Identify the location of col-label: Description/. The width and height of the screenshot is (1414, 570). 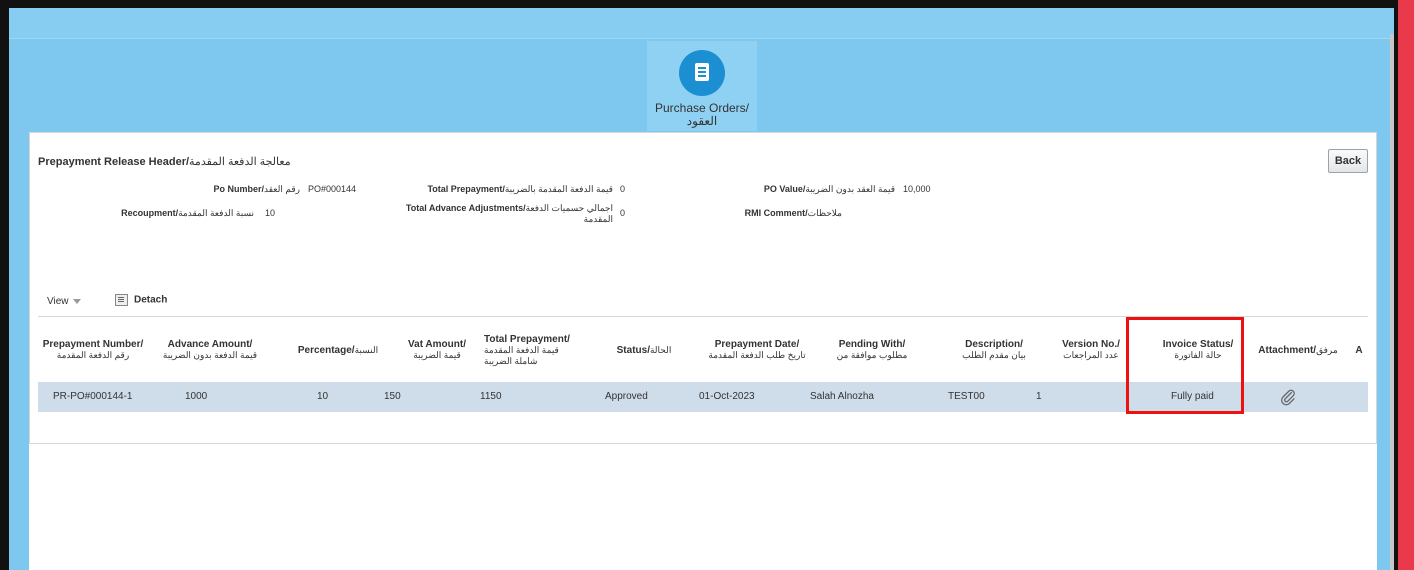
(994, 344).